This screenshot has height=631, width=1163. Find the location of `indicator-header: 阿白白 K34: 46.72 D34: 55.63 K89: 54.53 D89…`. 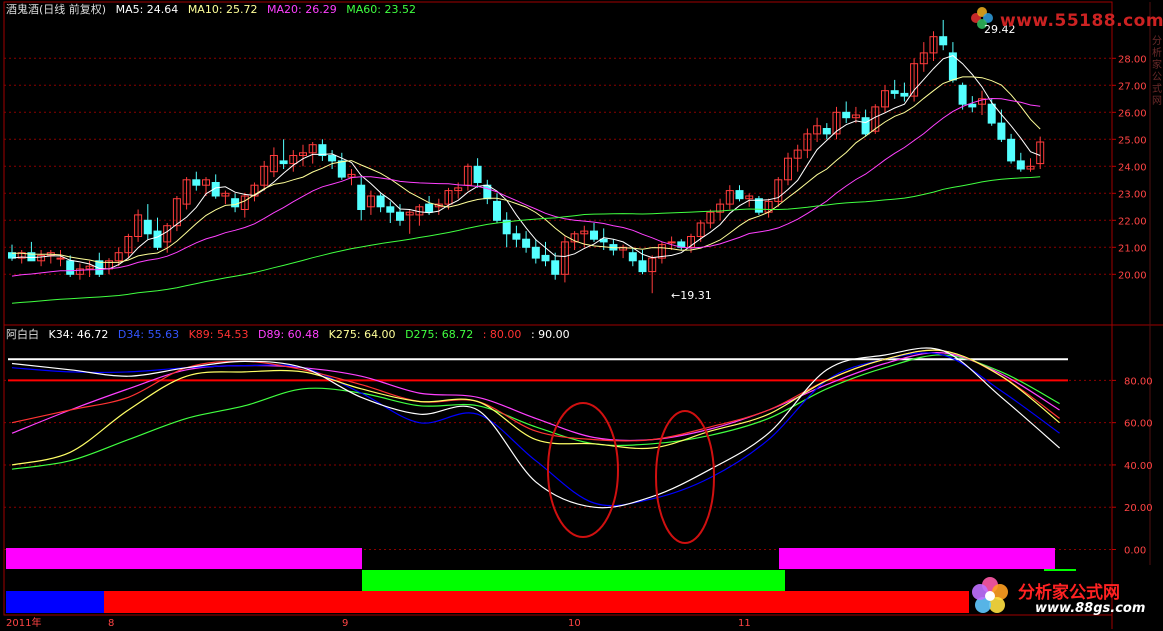

indicator-header: 阿白白 K34: 46.72 D34: 55.63 K89: 54.53 D89… is located at coordinates (291, 335).